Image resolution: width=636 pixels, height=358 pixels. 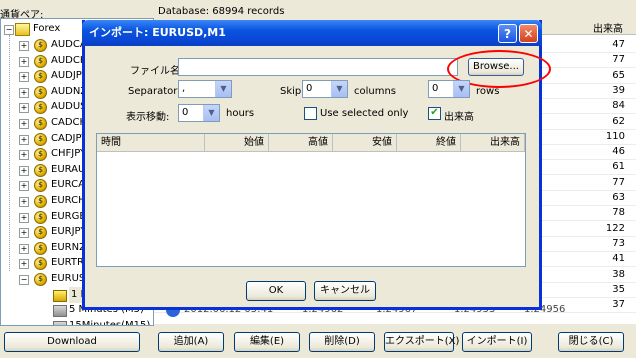 I want to click on dialog-title-bar: インポート: EURUSD,M1 ? ✕, so click(x=312, y=33).